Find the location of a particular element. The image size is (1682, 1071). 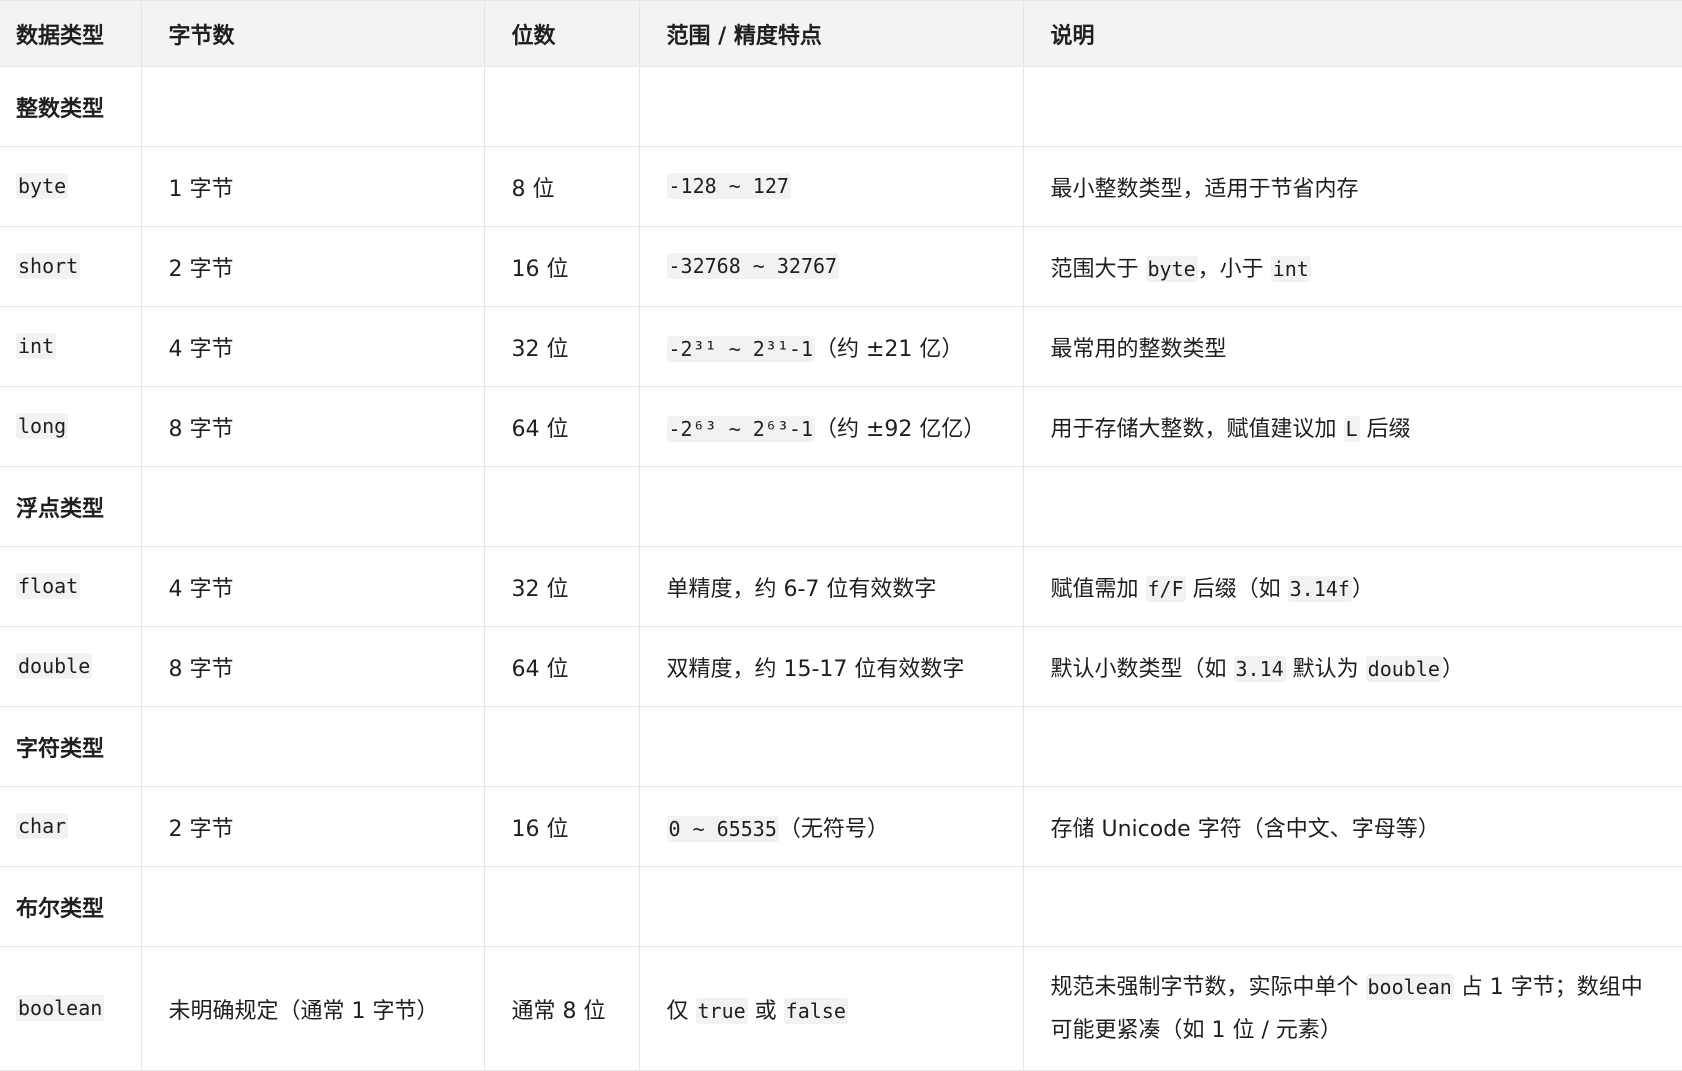

desc-code: boolean is located at coordinates (1409, 986).